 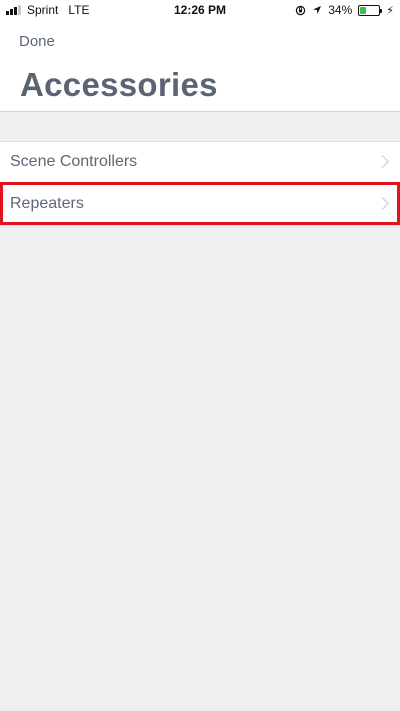 I want to click on list-item-label: Repeaters, so click(x=47, y=203).